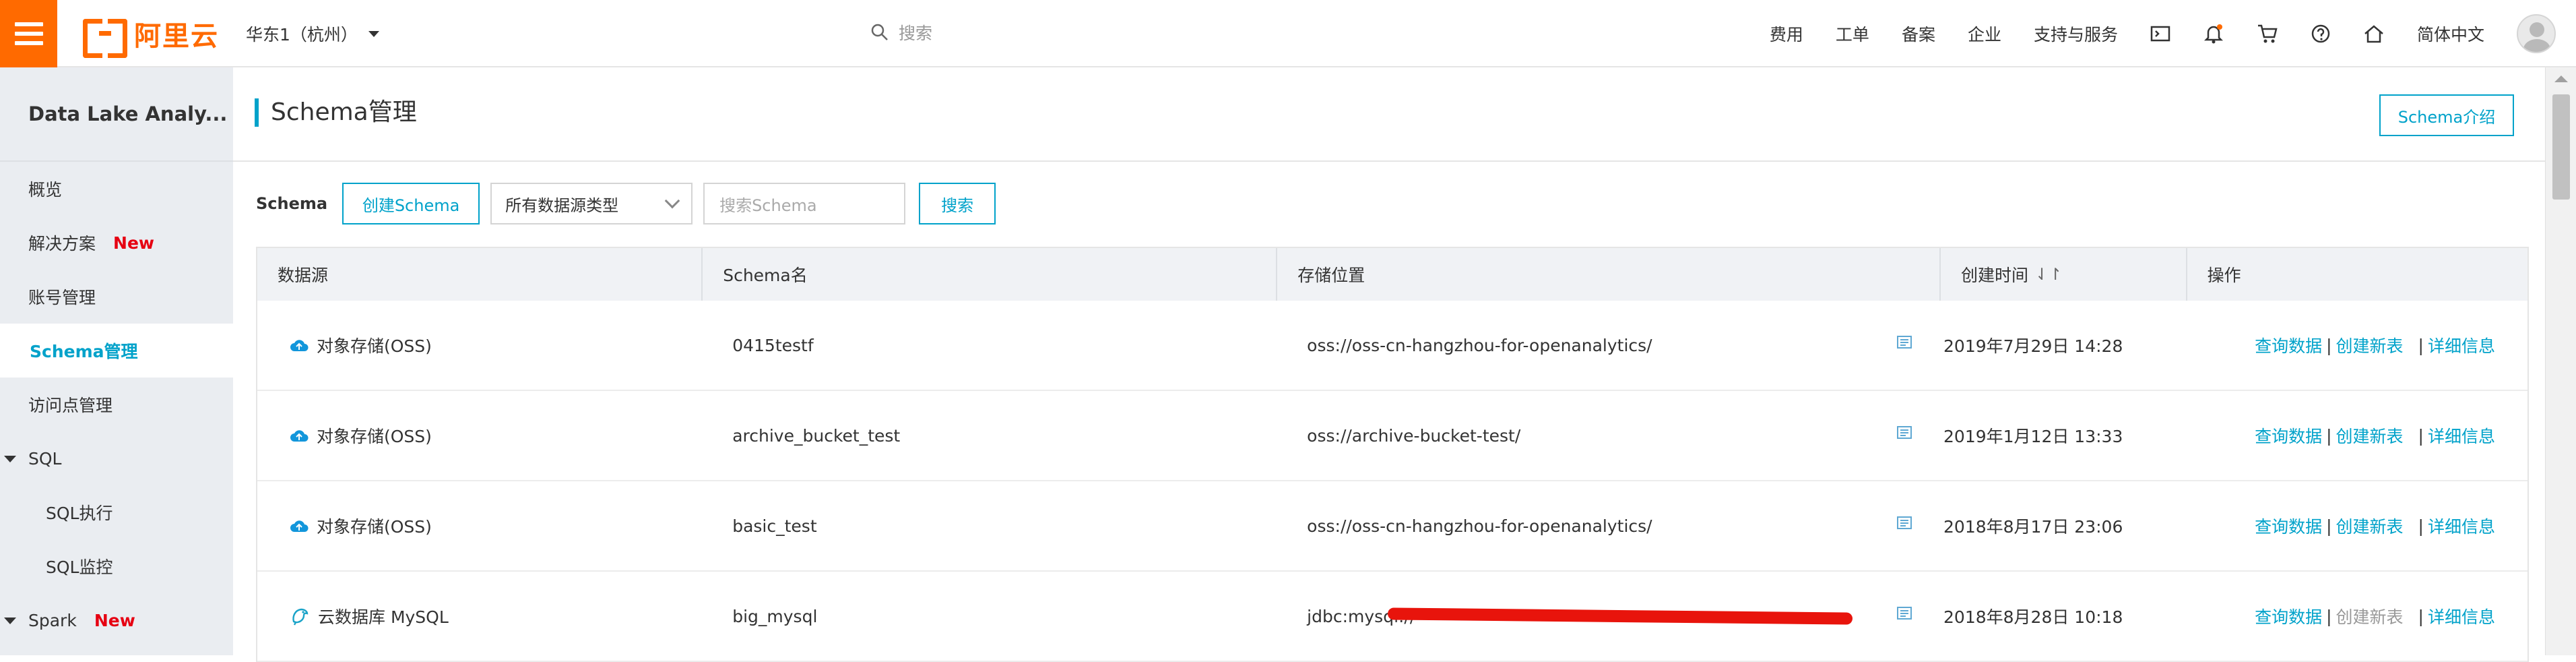 The width and height of the screenshot is (2576, 662). What do you see at coordinates (45, 190) in the screenshot?
I see `sidebar-item-label: 概览` at bounding box center [45, 190].